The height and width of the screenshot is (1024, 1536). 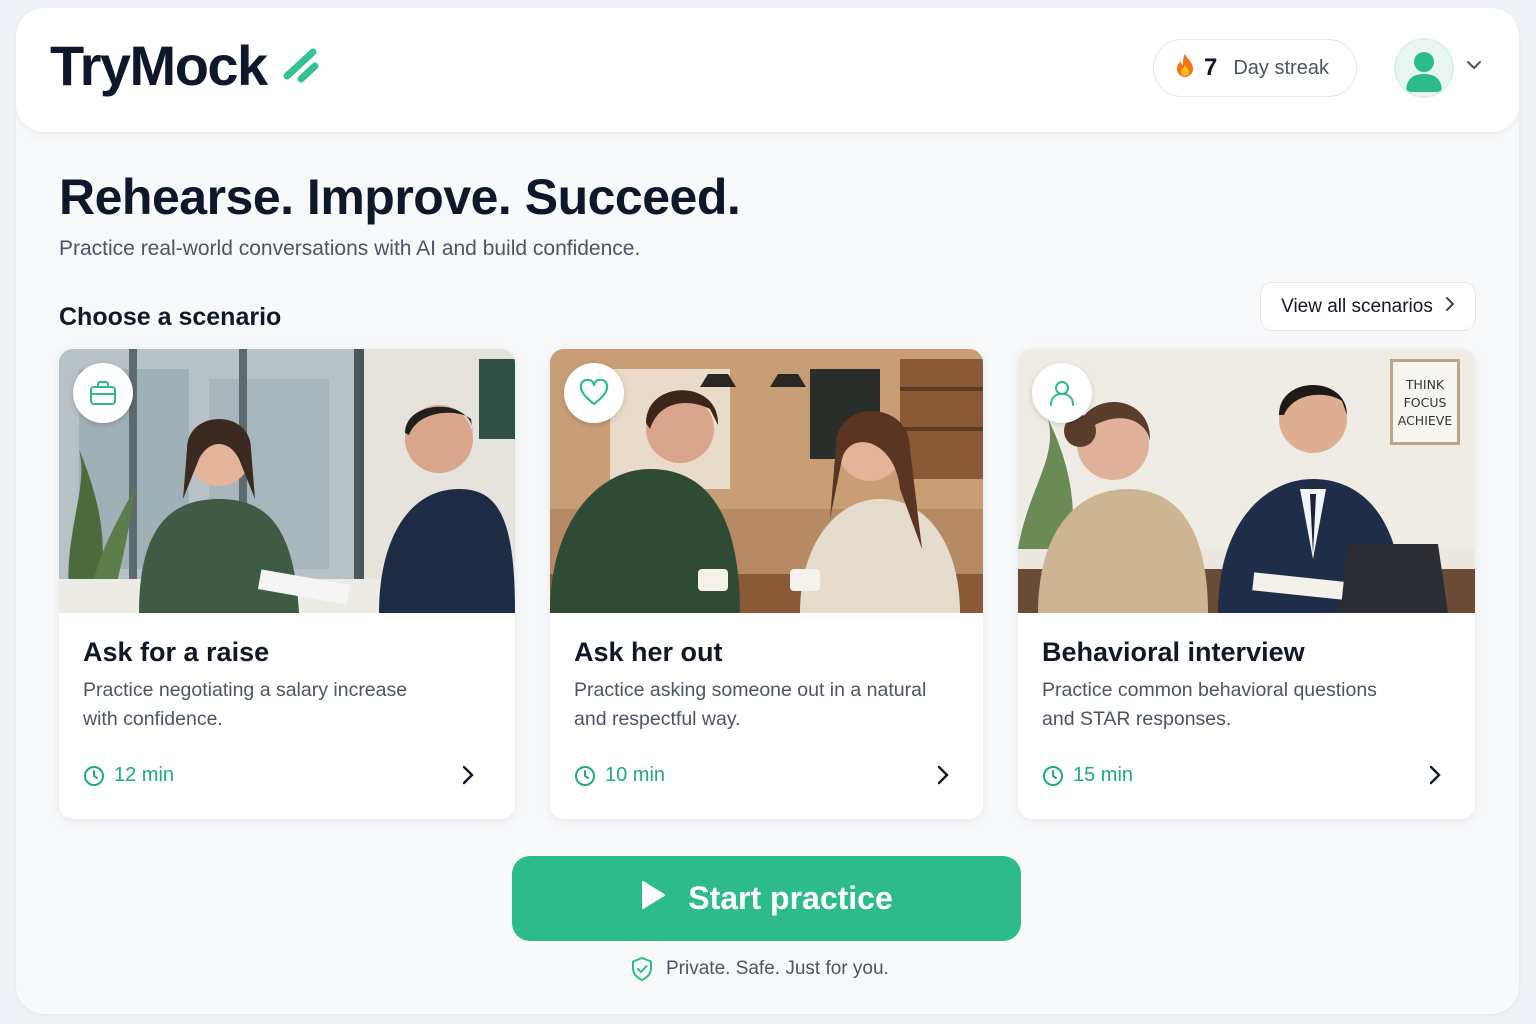 What do you see at coordinates (767, 70) in the screenshot?
I see `top-bar: TryMock 7 Day streak` at bounding box center [767, 70].